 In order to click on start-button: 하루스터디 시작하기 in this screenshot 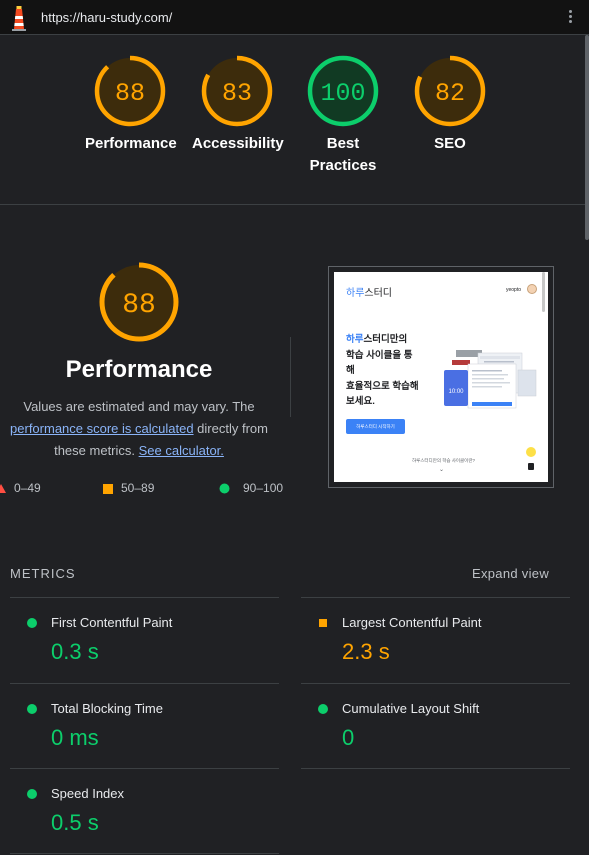, I will do `click(375, 426)`.